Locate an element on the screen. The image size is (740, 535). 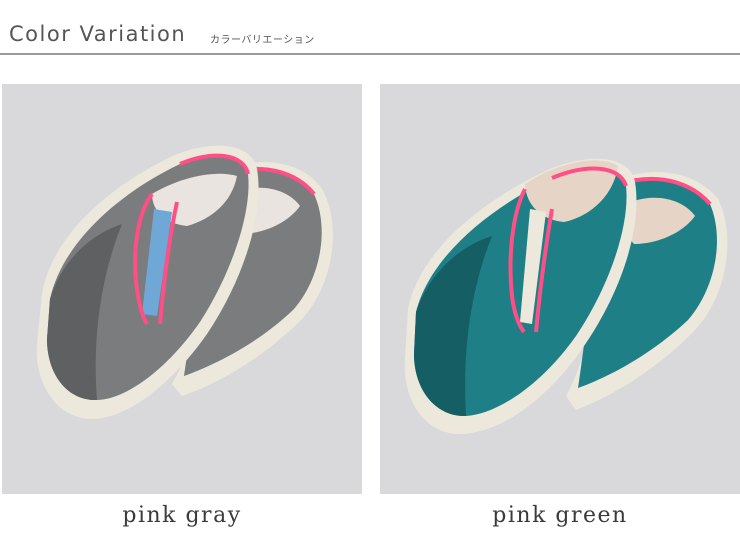
header-divider is located at coordinates (370, 54).